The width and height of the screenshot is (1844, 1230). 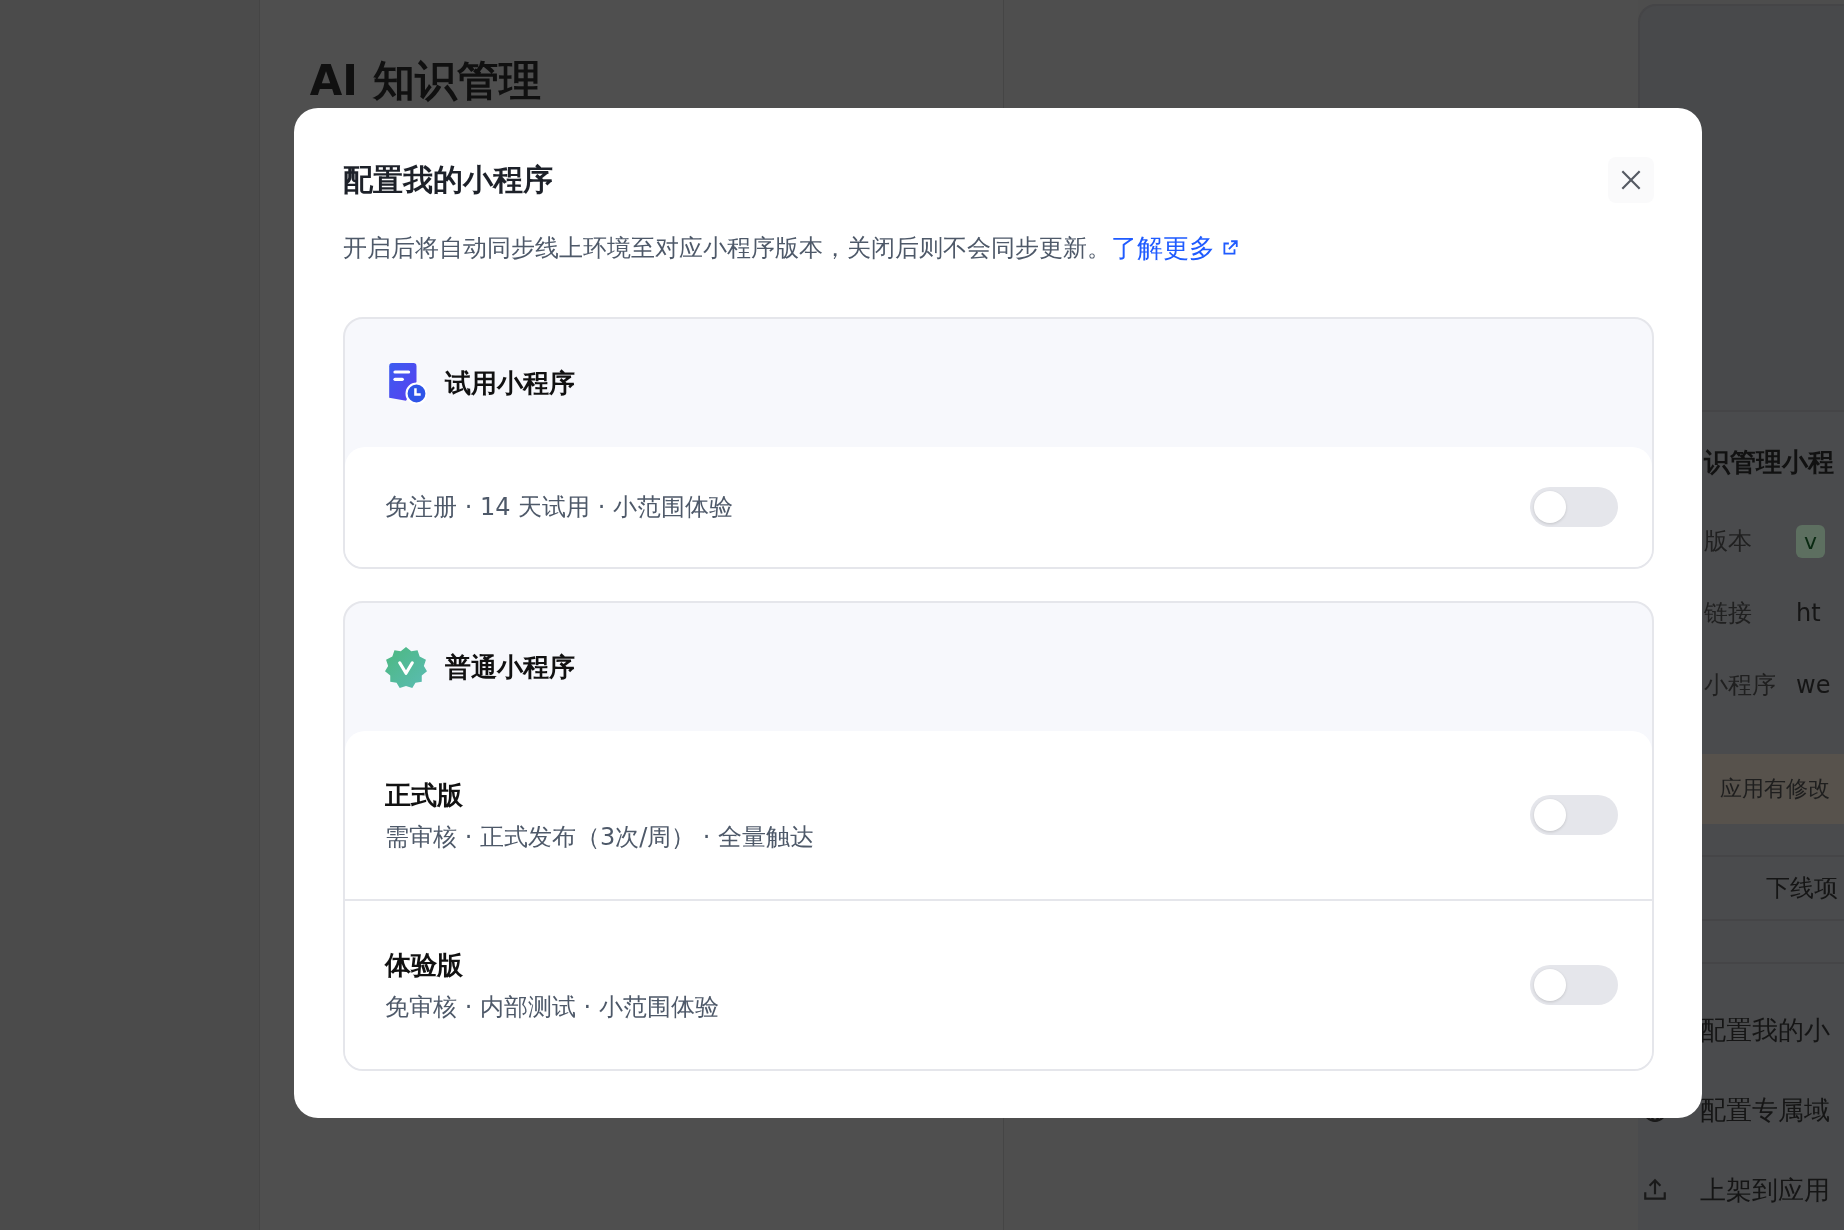 What do you see at coordinates (448, 180) in the screenshot?
I see `dialog-title: 配置我的小程序` at bounding box center [448, 180].